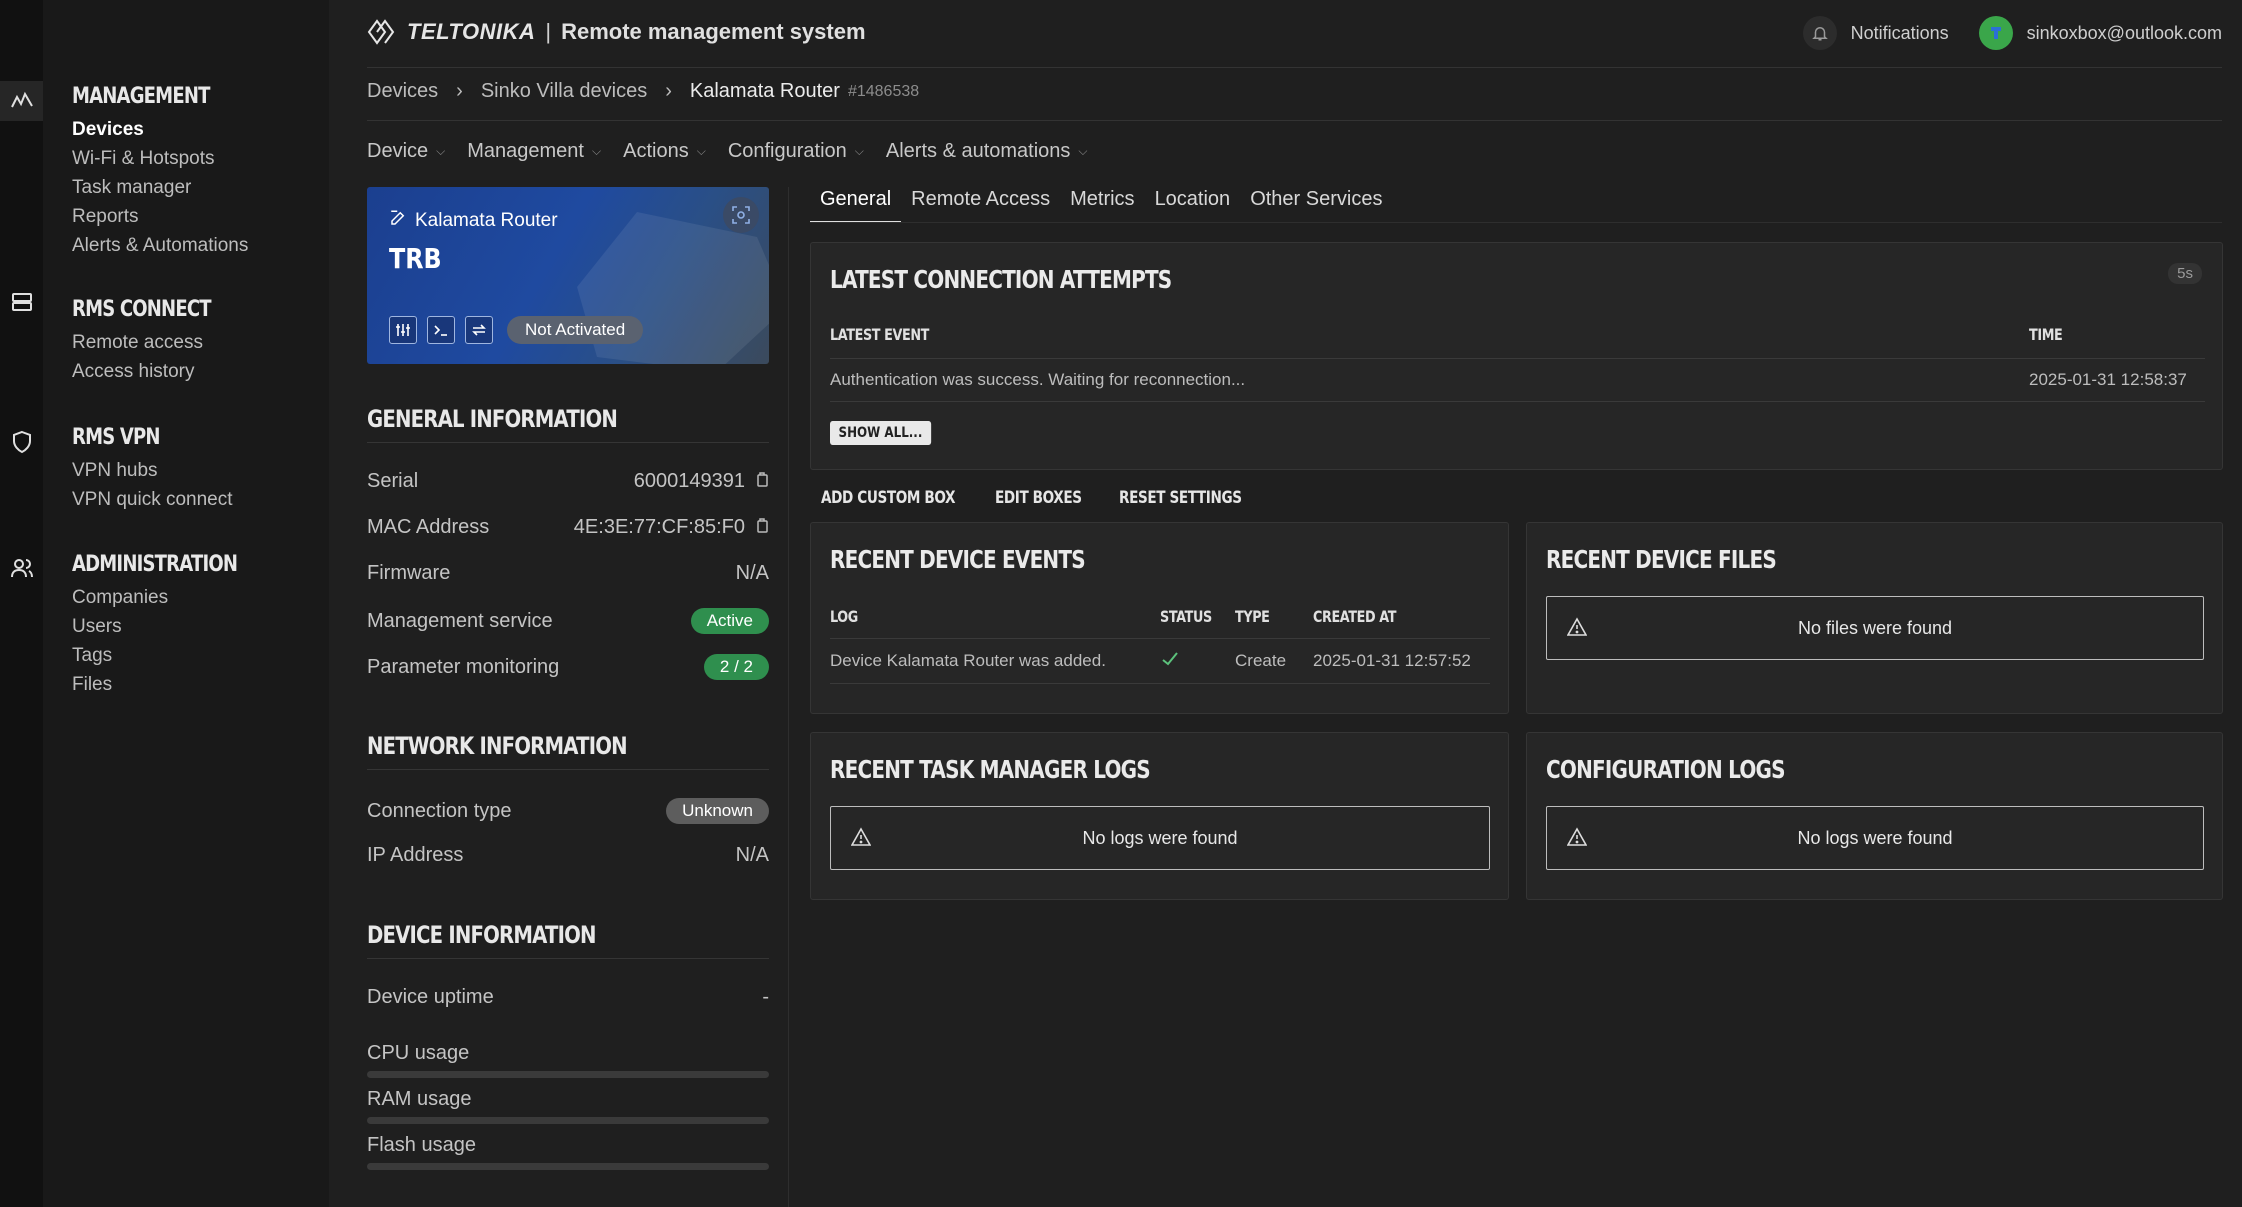  What do you see at coordinates (418, 1053) in the screenshot?
I see `cpu-label: CPU usage` at bounding box center [418, 1053].